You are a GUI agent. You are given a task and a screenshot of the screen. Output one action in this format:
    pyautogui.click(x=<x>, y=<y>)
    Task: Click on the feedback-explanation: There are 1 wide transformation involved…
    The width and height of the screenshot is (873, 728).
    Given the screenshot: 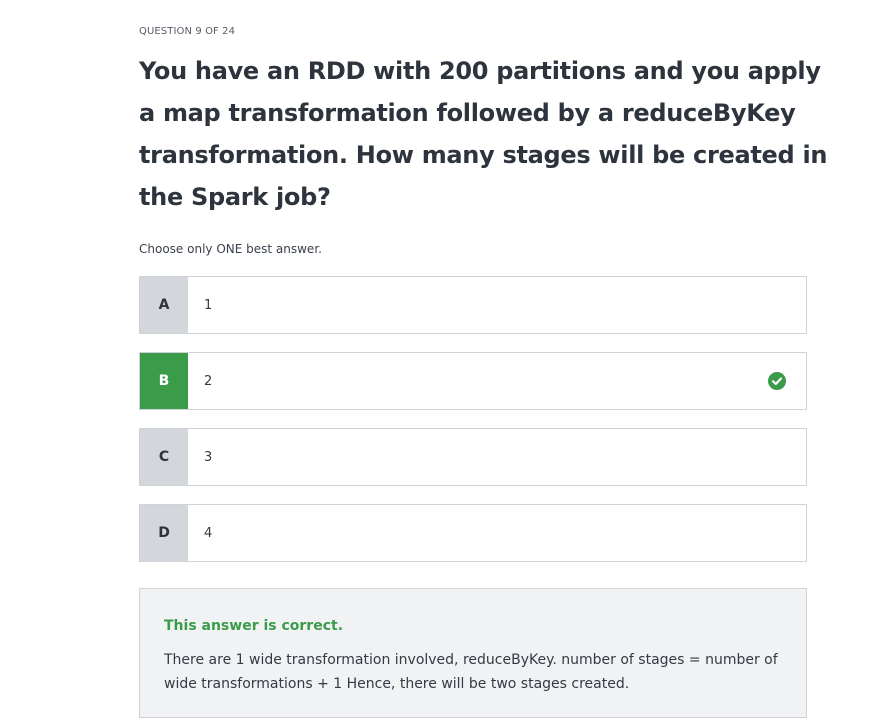 What is the action you would take?
    pyautogui.click(x=471, y=672)
    